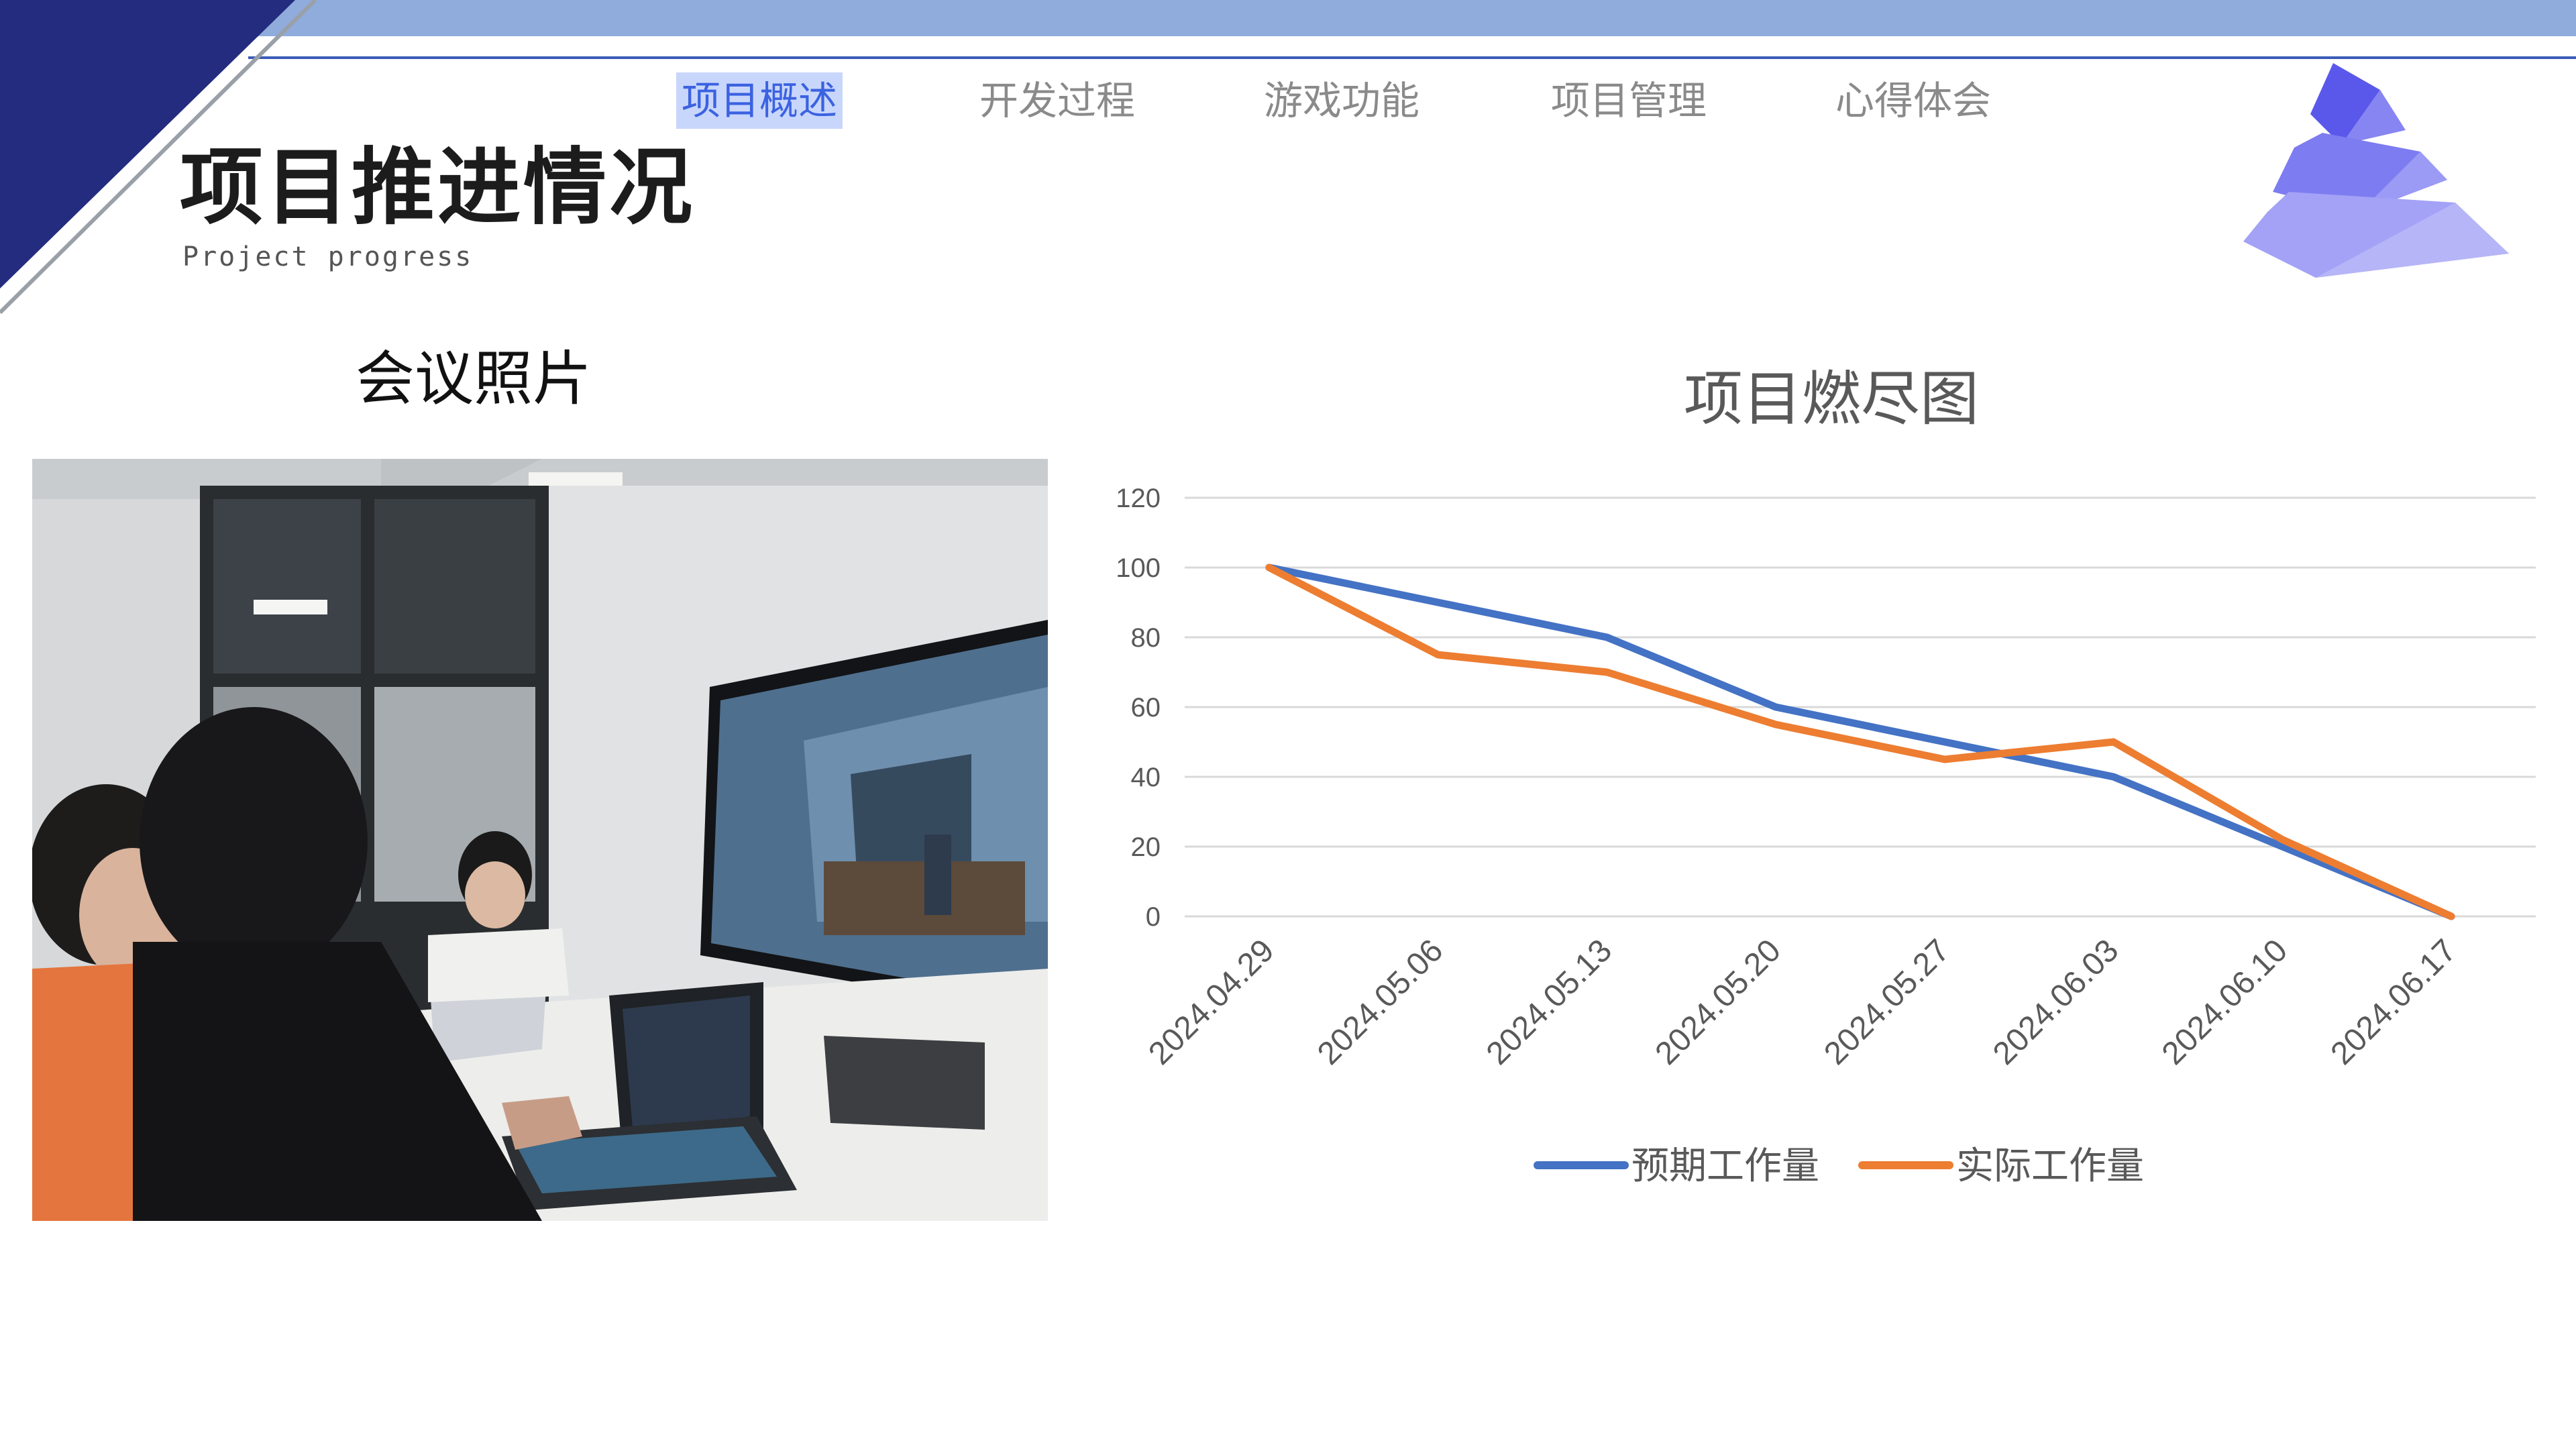 The height and width of the screenshot is (1449, 2576). Describe the element at coordinates (1725, 1166) in the screenshot. I see `legend-label: 预期工作量` at that location.